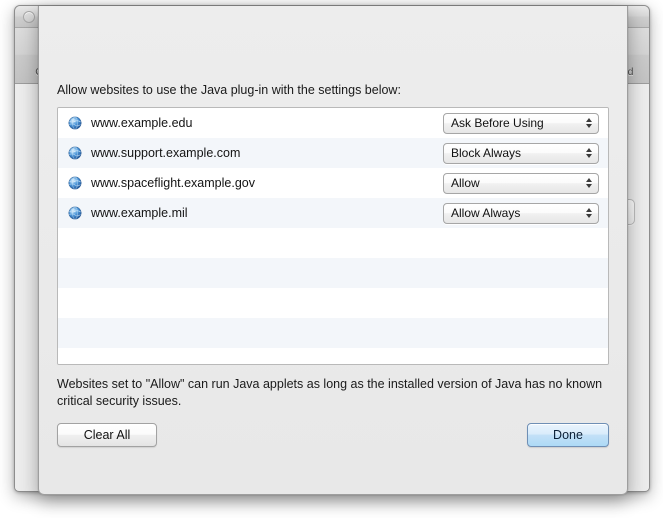  Describe the element at coordinates (497, 123) in the screenshot. I see `permission-value: Ask Before Using` at that location.